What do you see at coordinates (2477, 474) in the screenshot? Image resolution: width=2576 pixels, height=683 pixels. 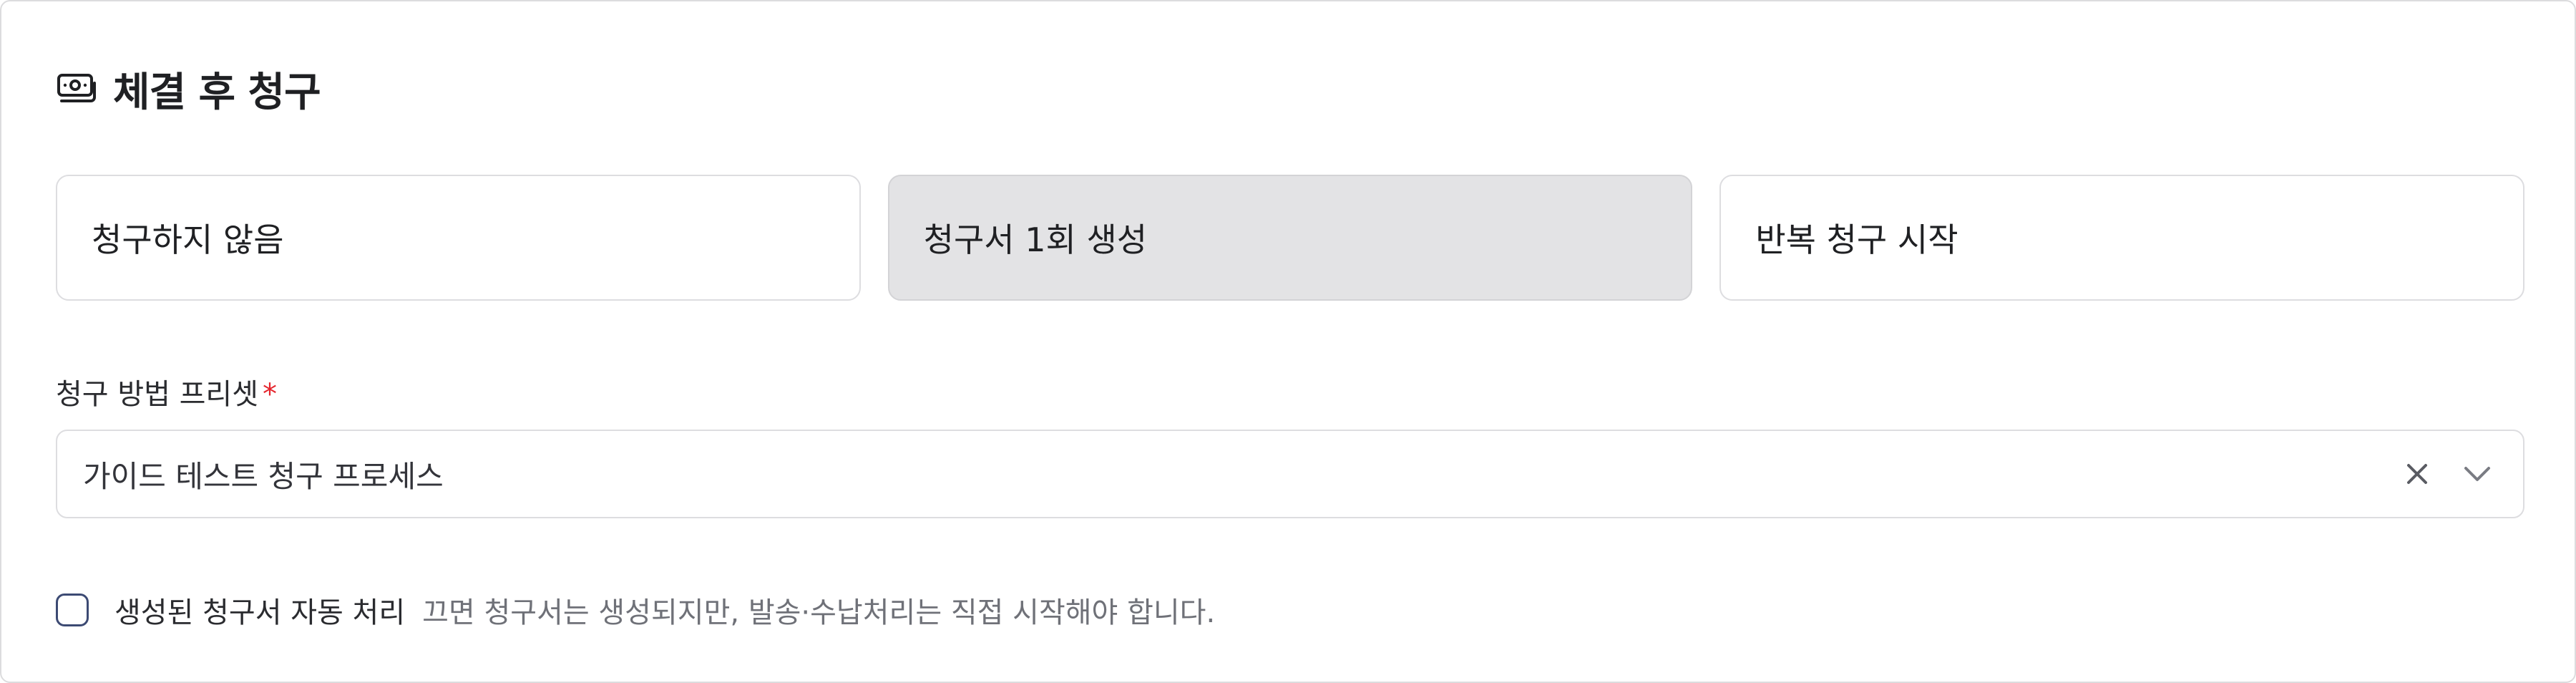 I see `chevron-down-icon` at bounding box center [2477, 474].